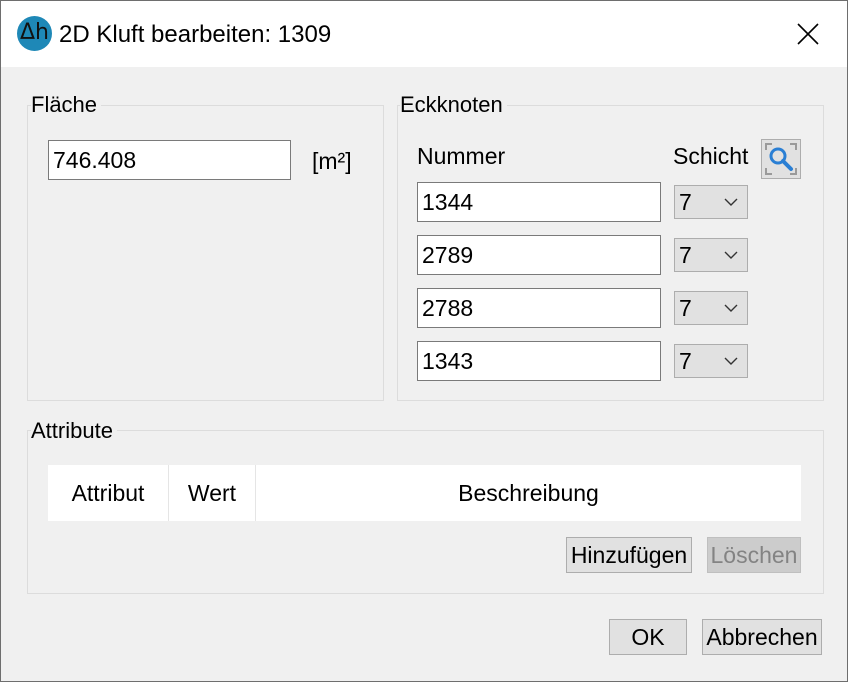 The height and width of the screenshot is (682, 848). Describe the element at coordinates (711, 156) in the screenshot. I see `schicht-header: Schicht` at that location.